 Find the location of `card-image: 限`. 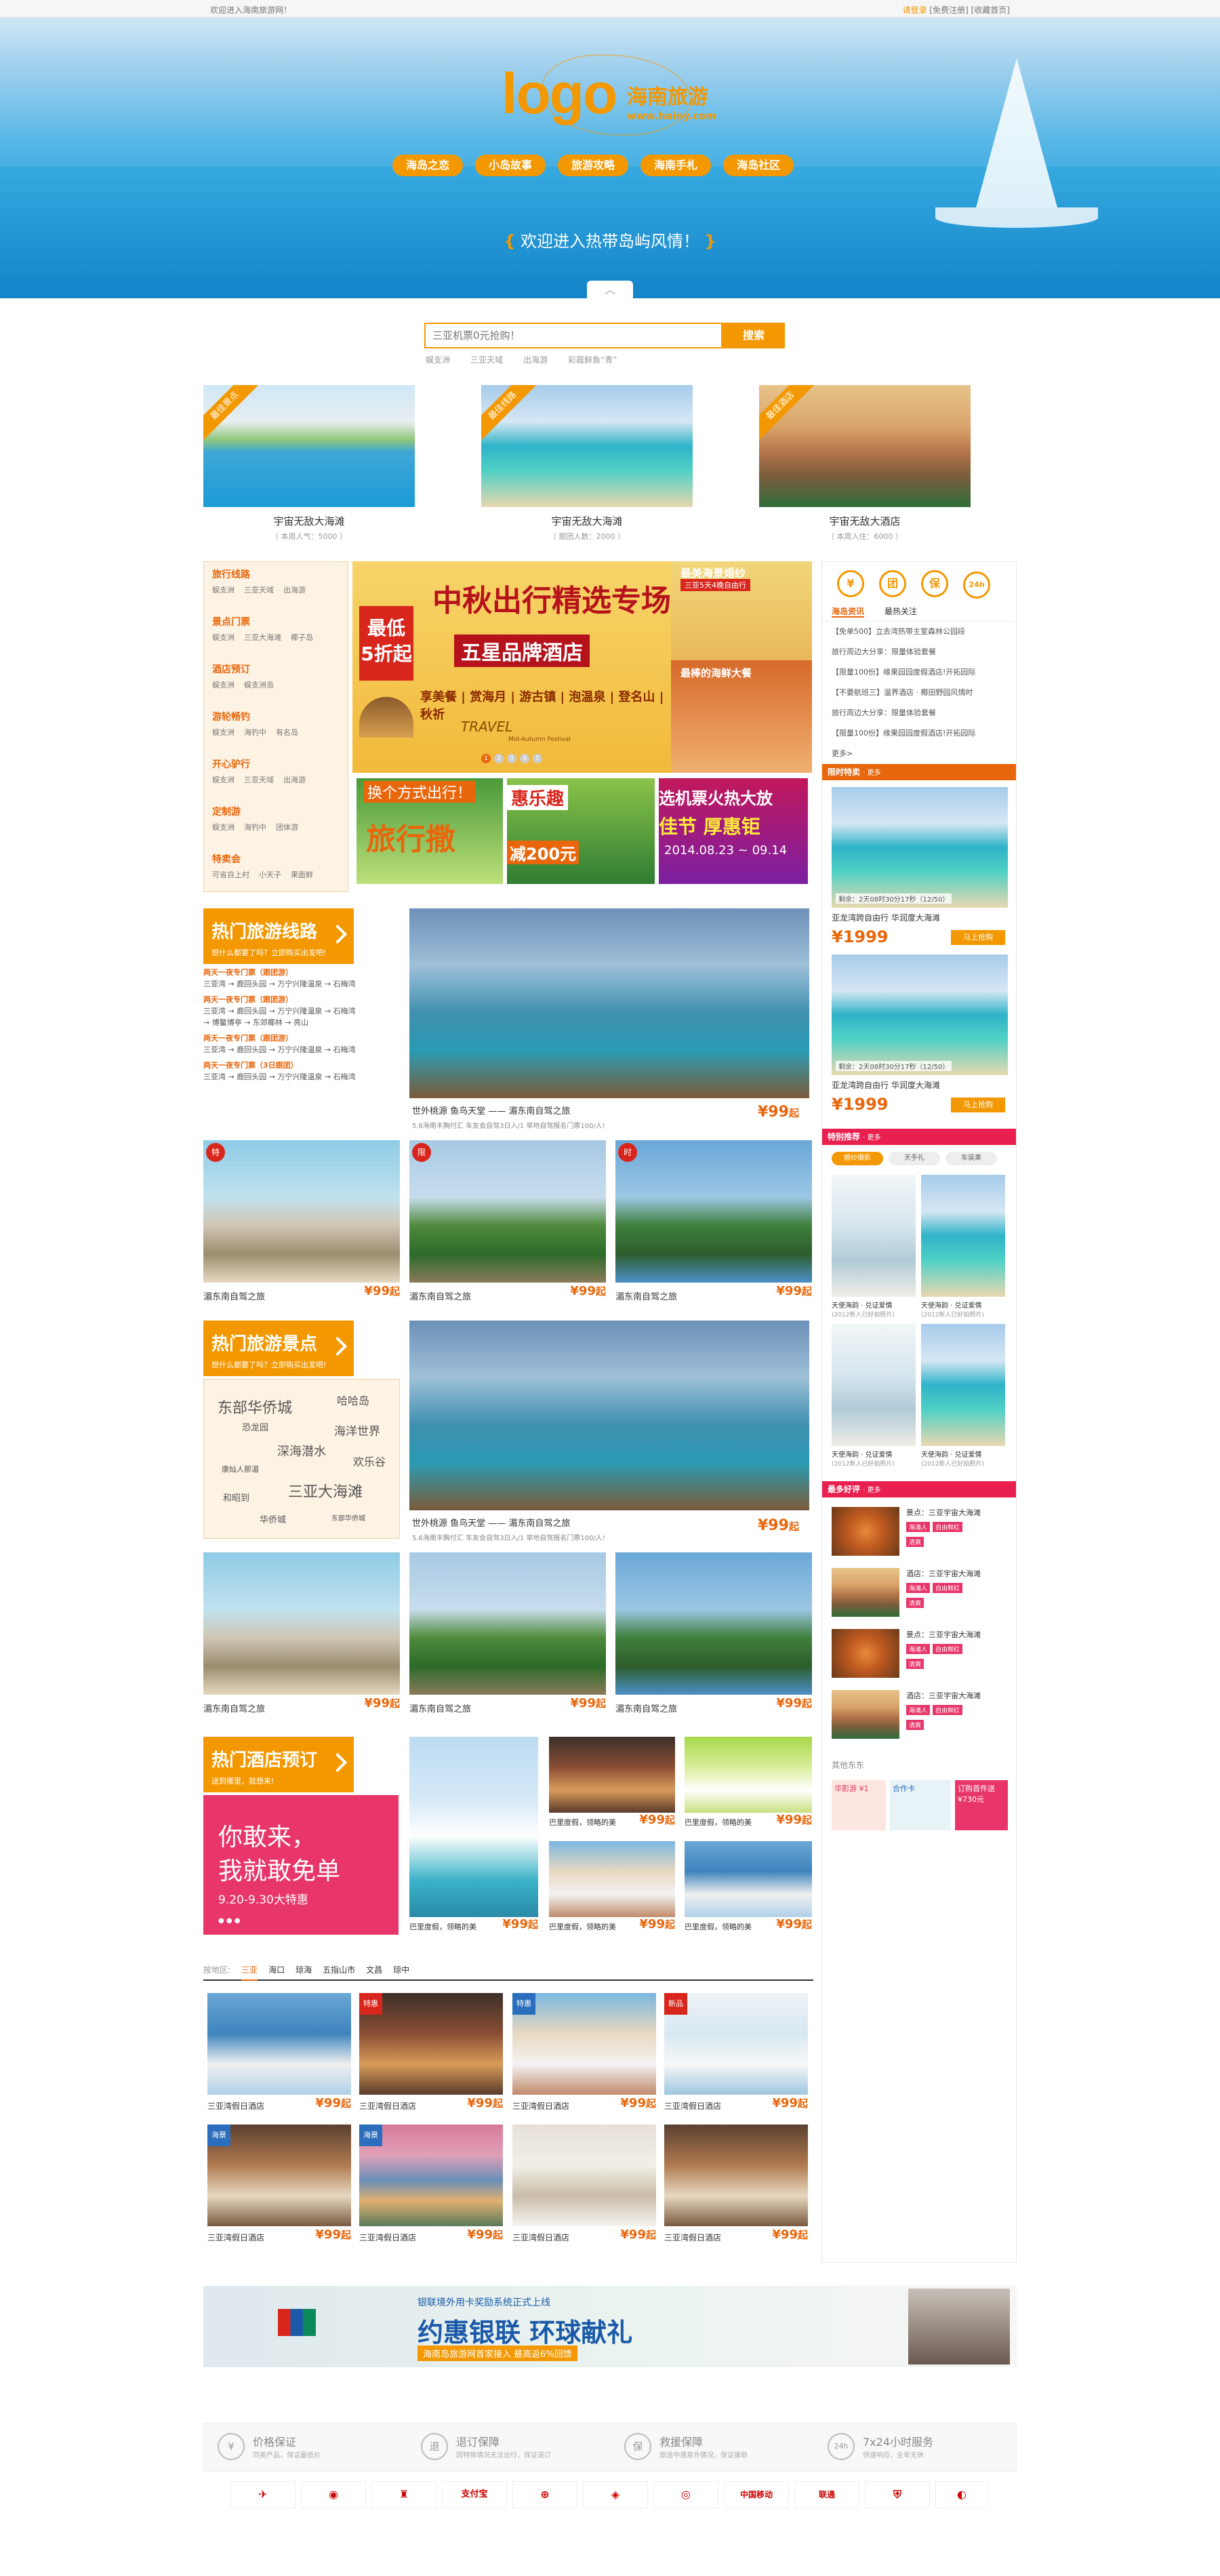

card-image: 限 is located at coordinates (508, 1211).